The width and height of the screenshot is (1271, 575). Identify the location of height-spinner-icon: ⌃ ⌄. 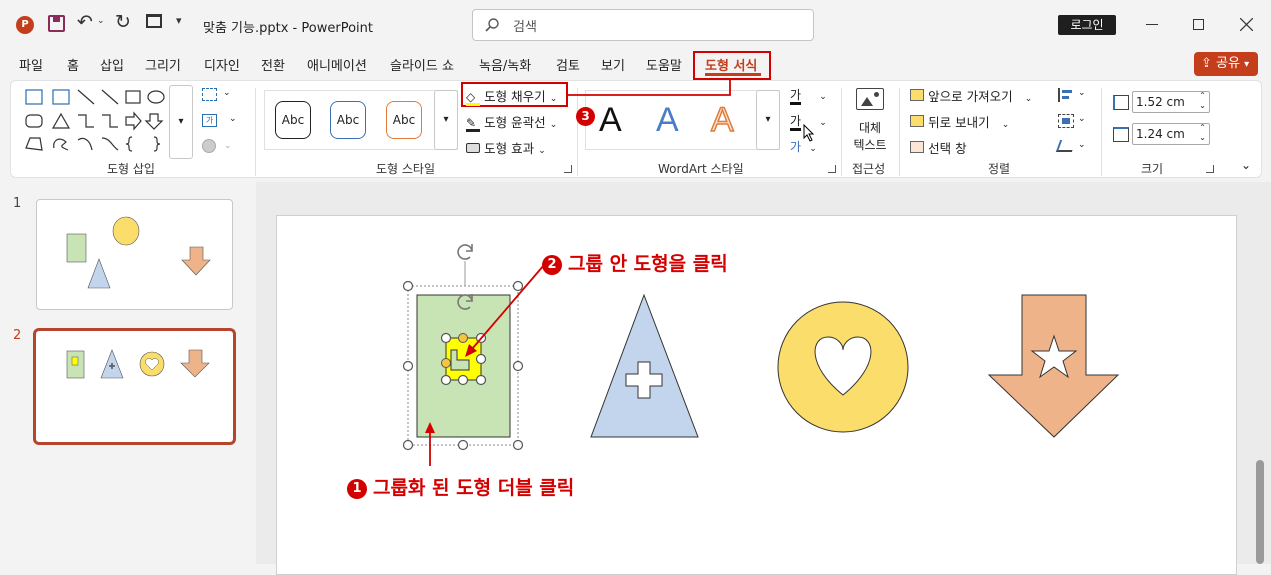
(1202, 101).